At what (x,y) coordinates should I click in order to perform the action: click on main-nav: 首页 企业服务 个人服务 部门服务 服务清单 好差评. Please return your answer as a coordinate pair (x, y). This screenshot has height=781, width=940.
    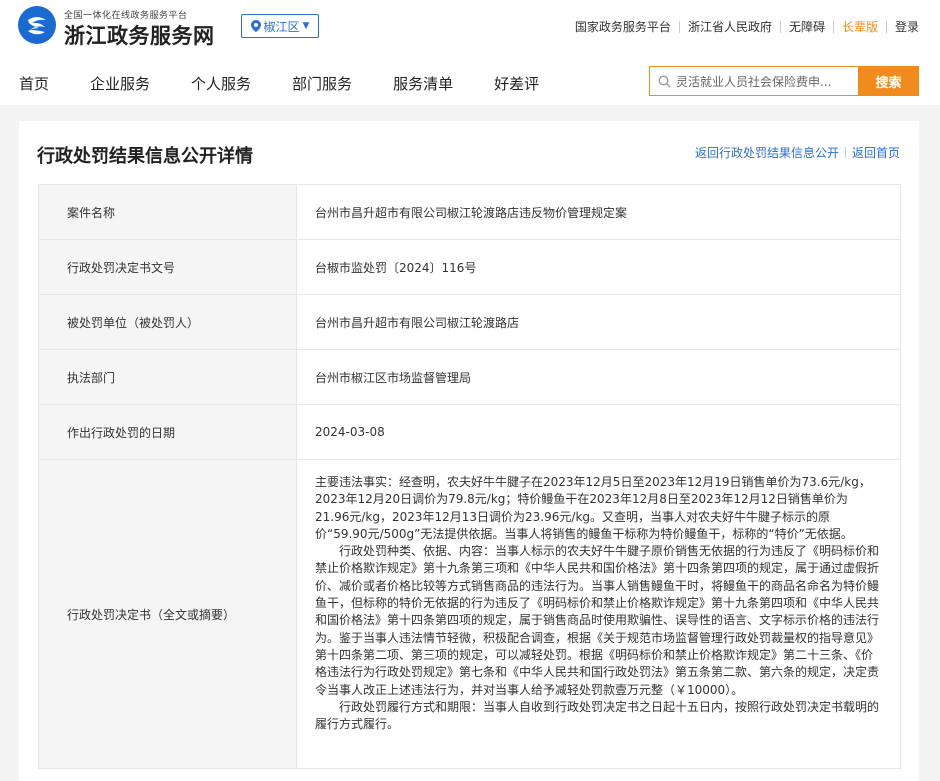
    Looking at the image, I should click on (299, 83).